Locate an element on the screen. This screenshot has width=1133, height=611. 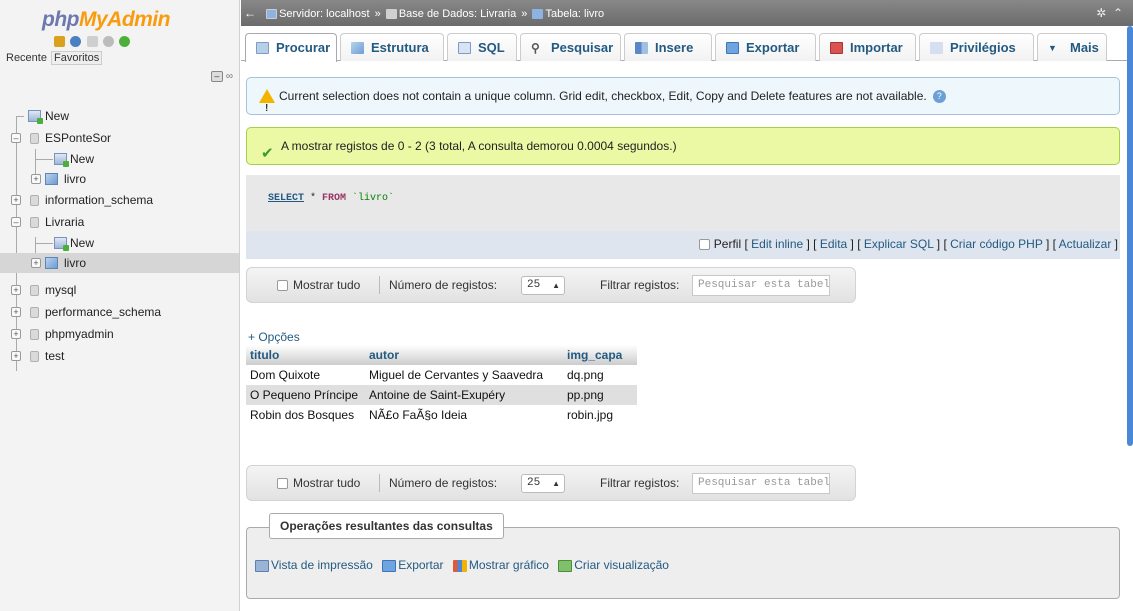
tree-item-test: + test is located at coordinates (119, 356).